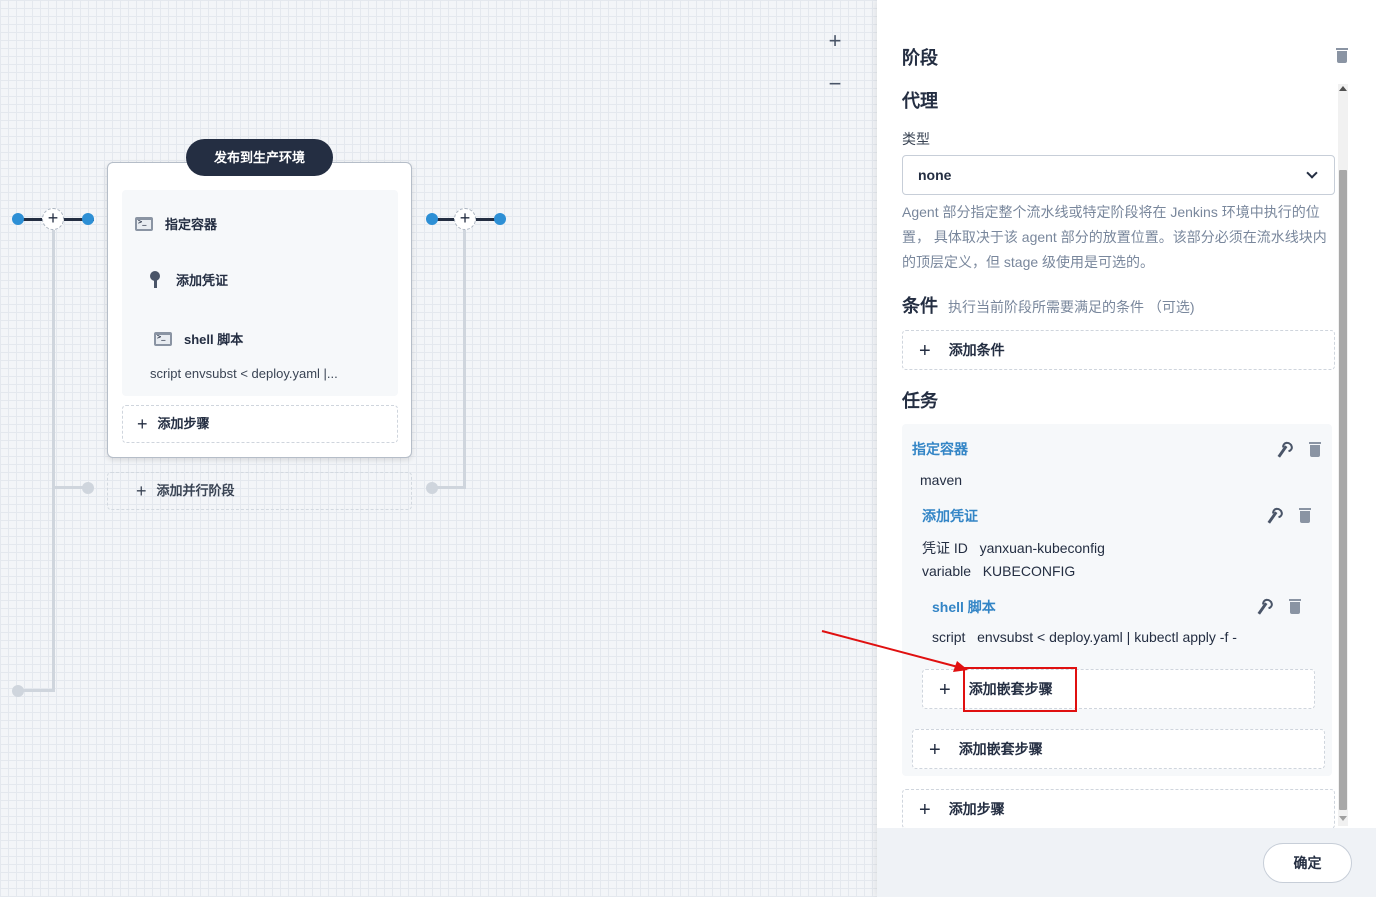 The image size is (1376, 897). I want to click on key-icon, so click(155, 279).